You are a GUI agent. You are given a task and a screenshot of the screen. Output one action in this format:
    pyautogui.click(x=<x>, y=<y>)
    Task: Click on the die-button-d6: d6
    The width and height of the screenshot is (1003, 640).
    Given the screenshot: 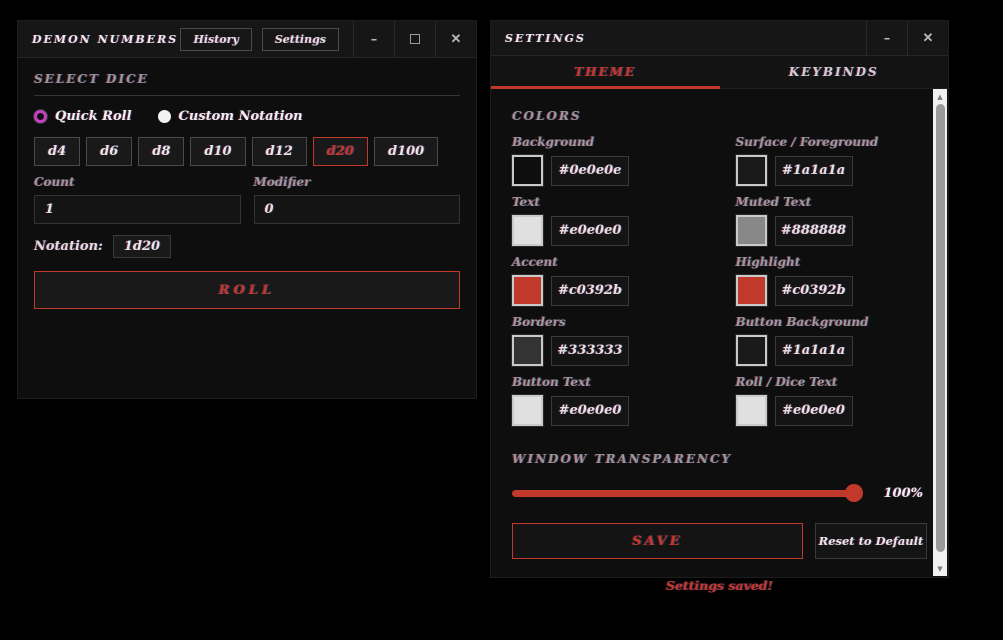 What is the action you would take?
    pyautogui.click(x=109, y=151)
    